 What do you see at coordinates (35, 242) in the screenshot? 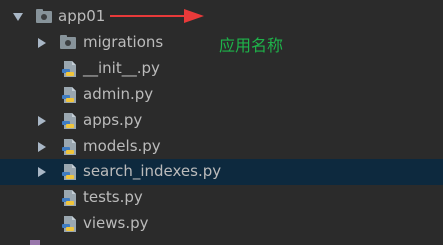
I see `partial-next-item-icon` at bounding box center [35, 242].